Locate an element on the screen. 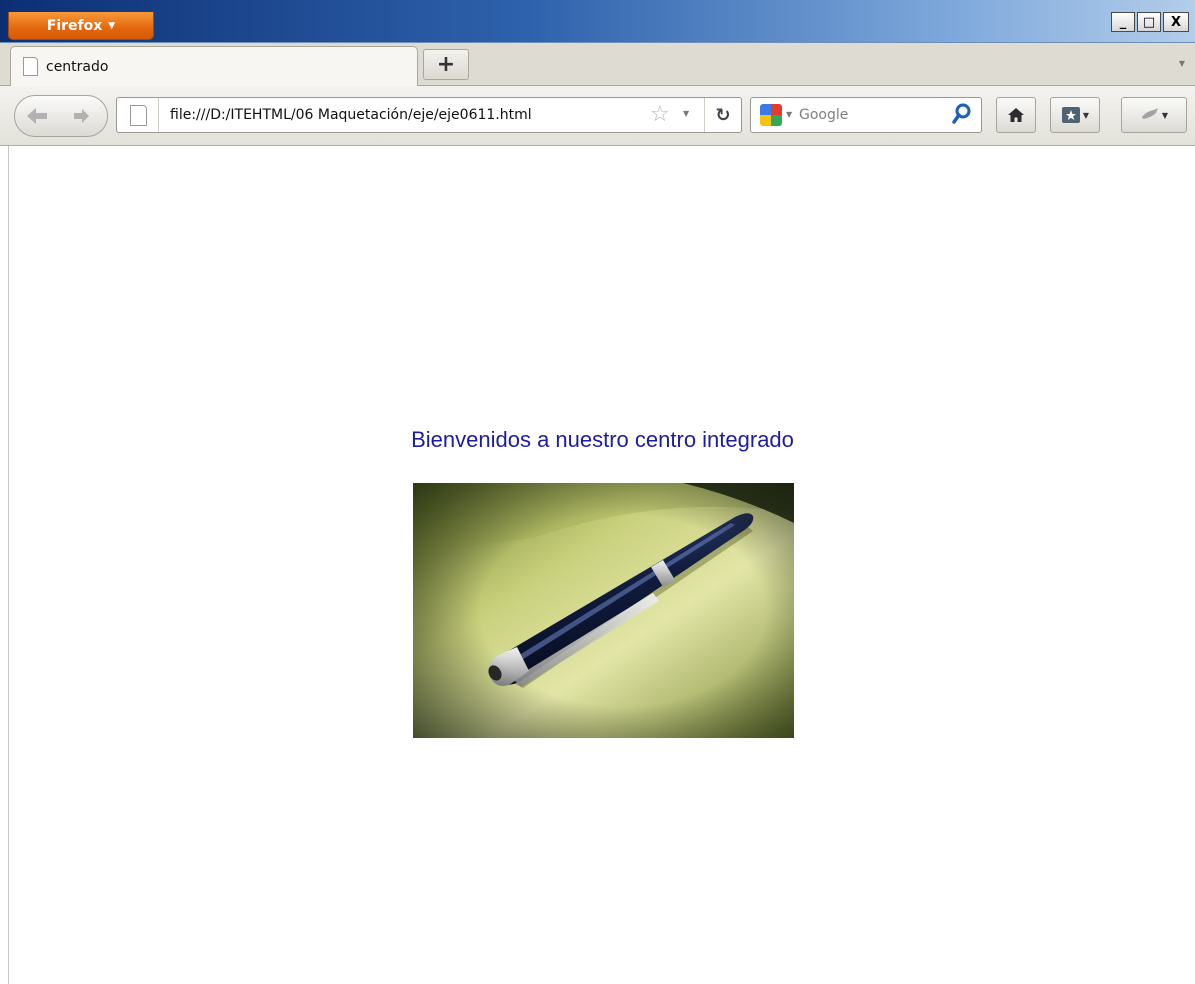 This screenshot has width=1195, height=984. firefox-menu-label: Firefox is located at coordinates (74, 25).